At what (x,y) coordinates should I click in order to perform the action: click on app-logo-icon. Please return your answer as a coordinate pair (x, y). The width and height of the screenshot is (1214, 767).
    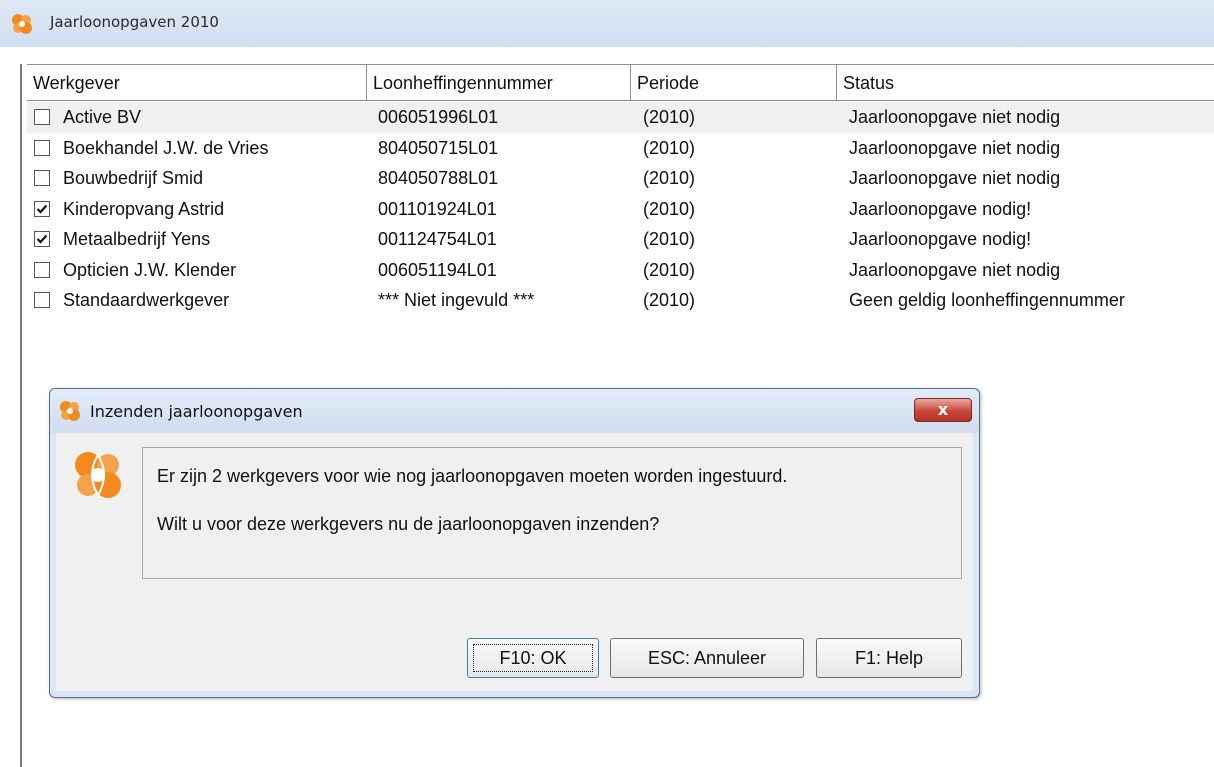
    Looking at the image, I should click on (22, 24).